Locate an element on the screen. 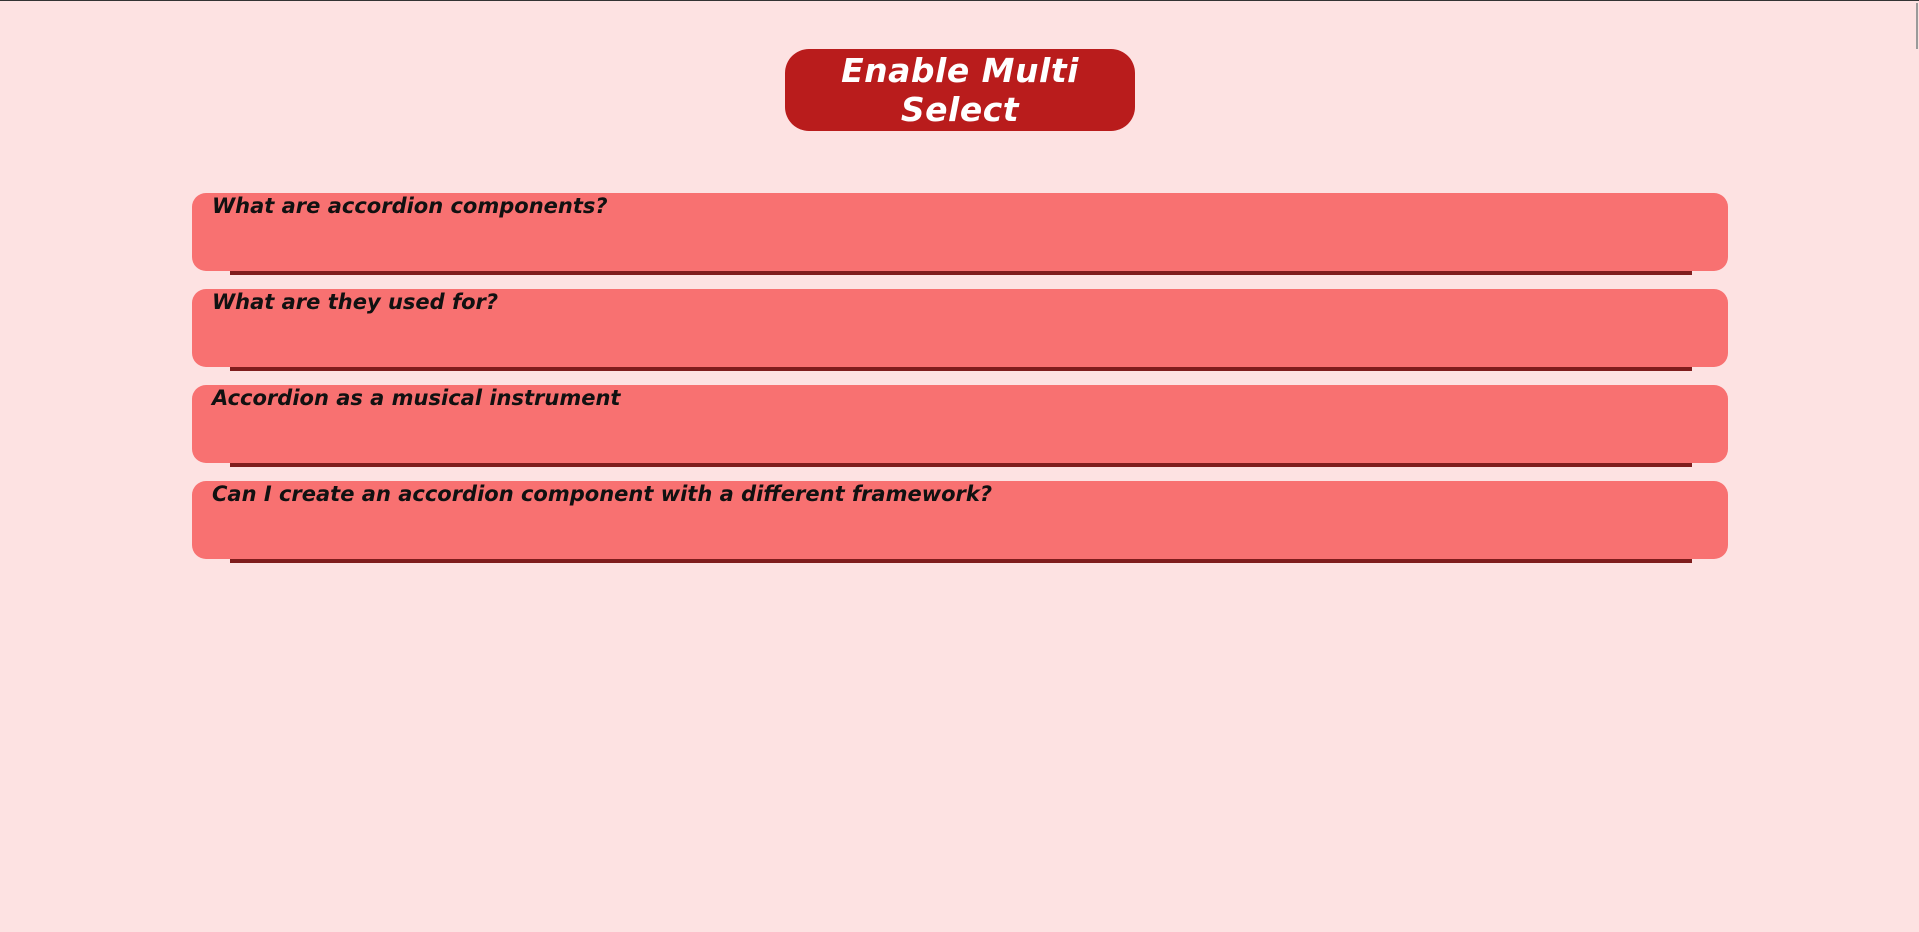 Image resolution: width=1919 pixels, height=932 pixels. accordion-header-what-are-accordion-components: What are accordion components? is located at coordinates (960, 232).